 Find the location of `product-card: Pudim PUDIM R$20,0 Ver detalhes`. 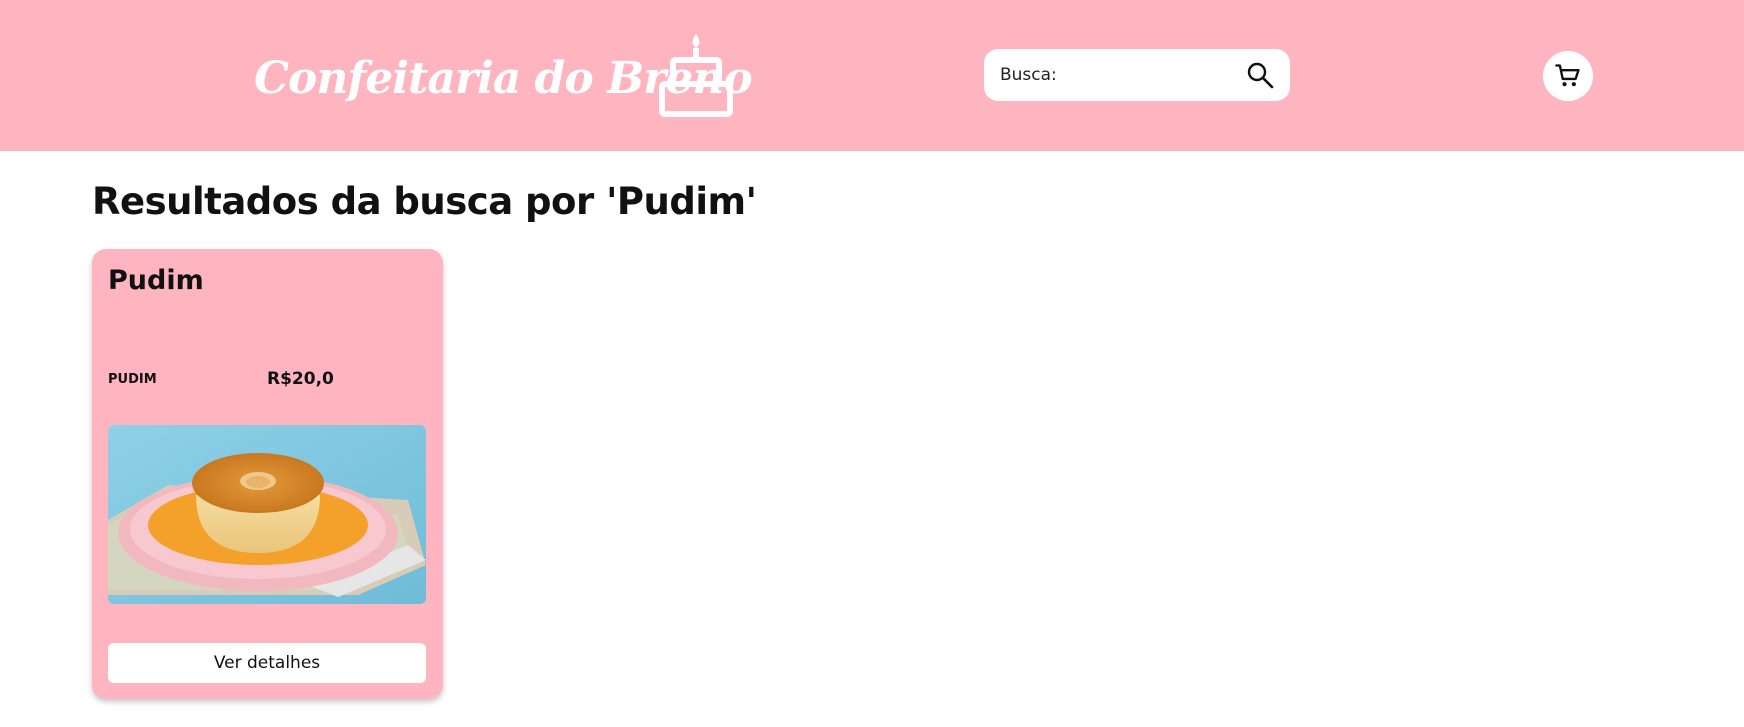

product-card: Pudim PUDIM R$20,0 Ver detalhes is located at coordinates (267, 474).